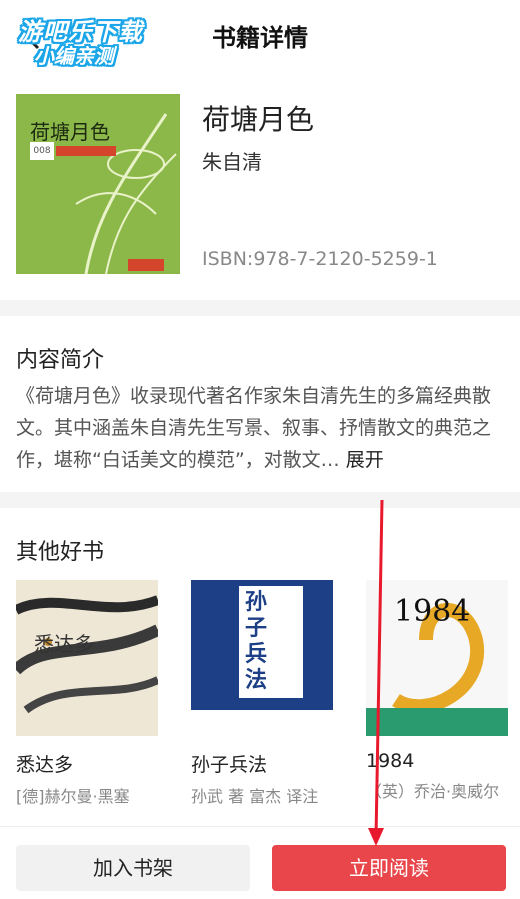  I want to click on book-isbn: ISBN:978-7-2120-5259-1, so click(320, 259).